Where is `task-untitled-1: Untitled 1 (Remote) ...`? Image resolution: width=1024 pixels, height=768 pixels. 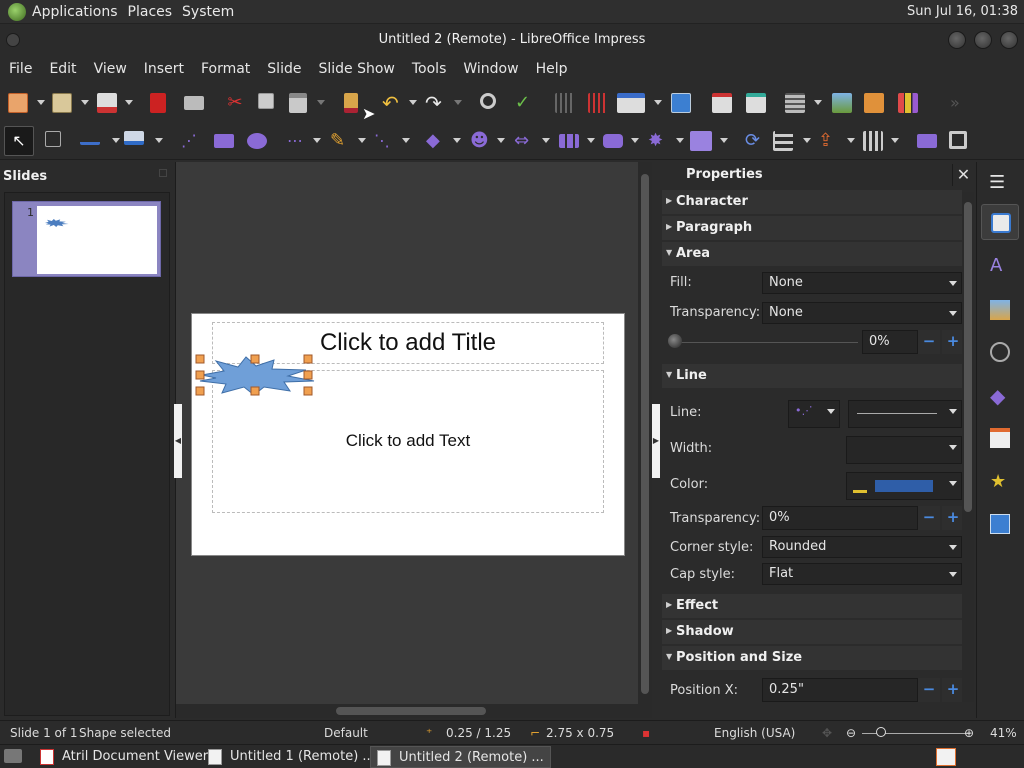 task-untitled-1: Untitled 1 (Remote) ... is located at coordinates (291, 757).